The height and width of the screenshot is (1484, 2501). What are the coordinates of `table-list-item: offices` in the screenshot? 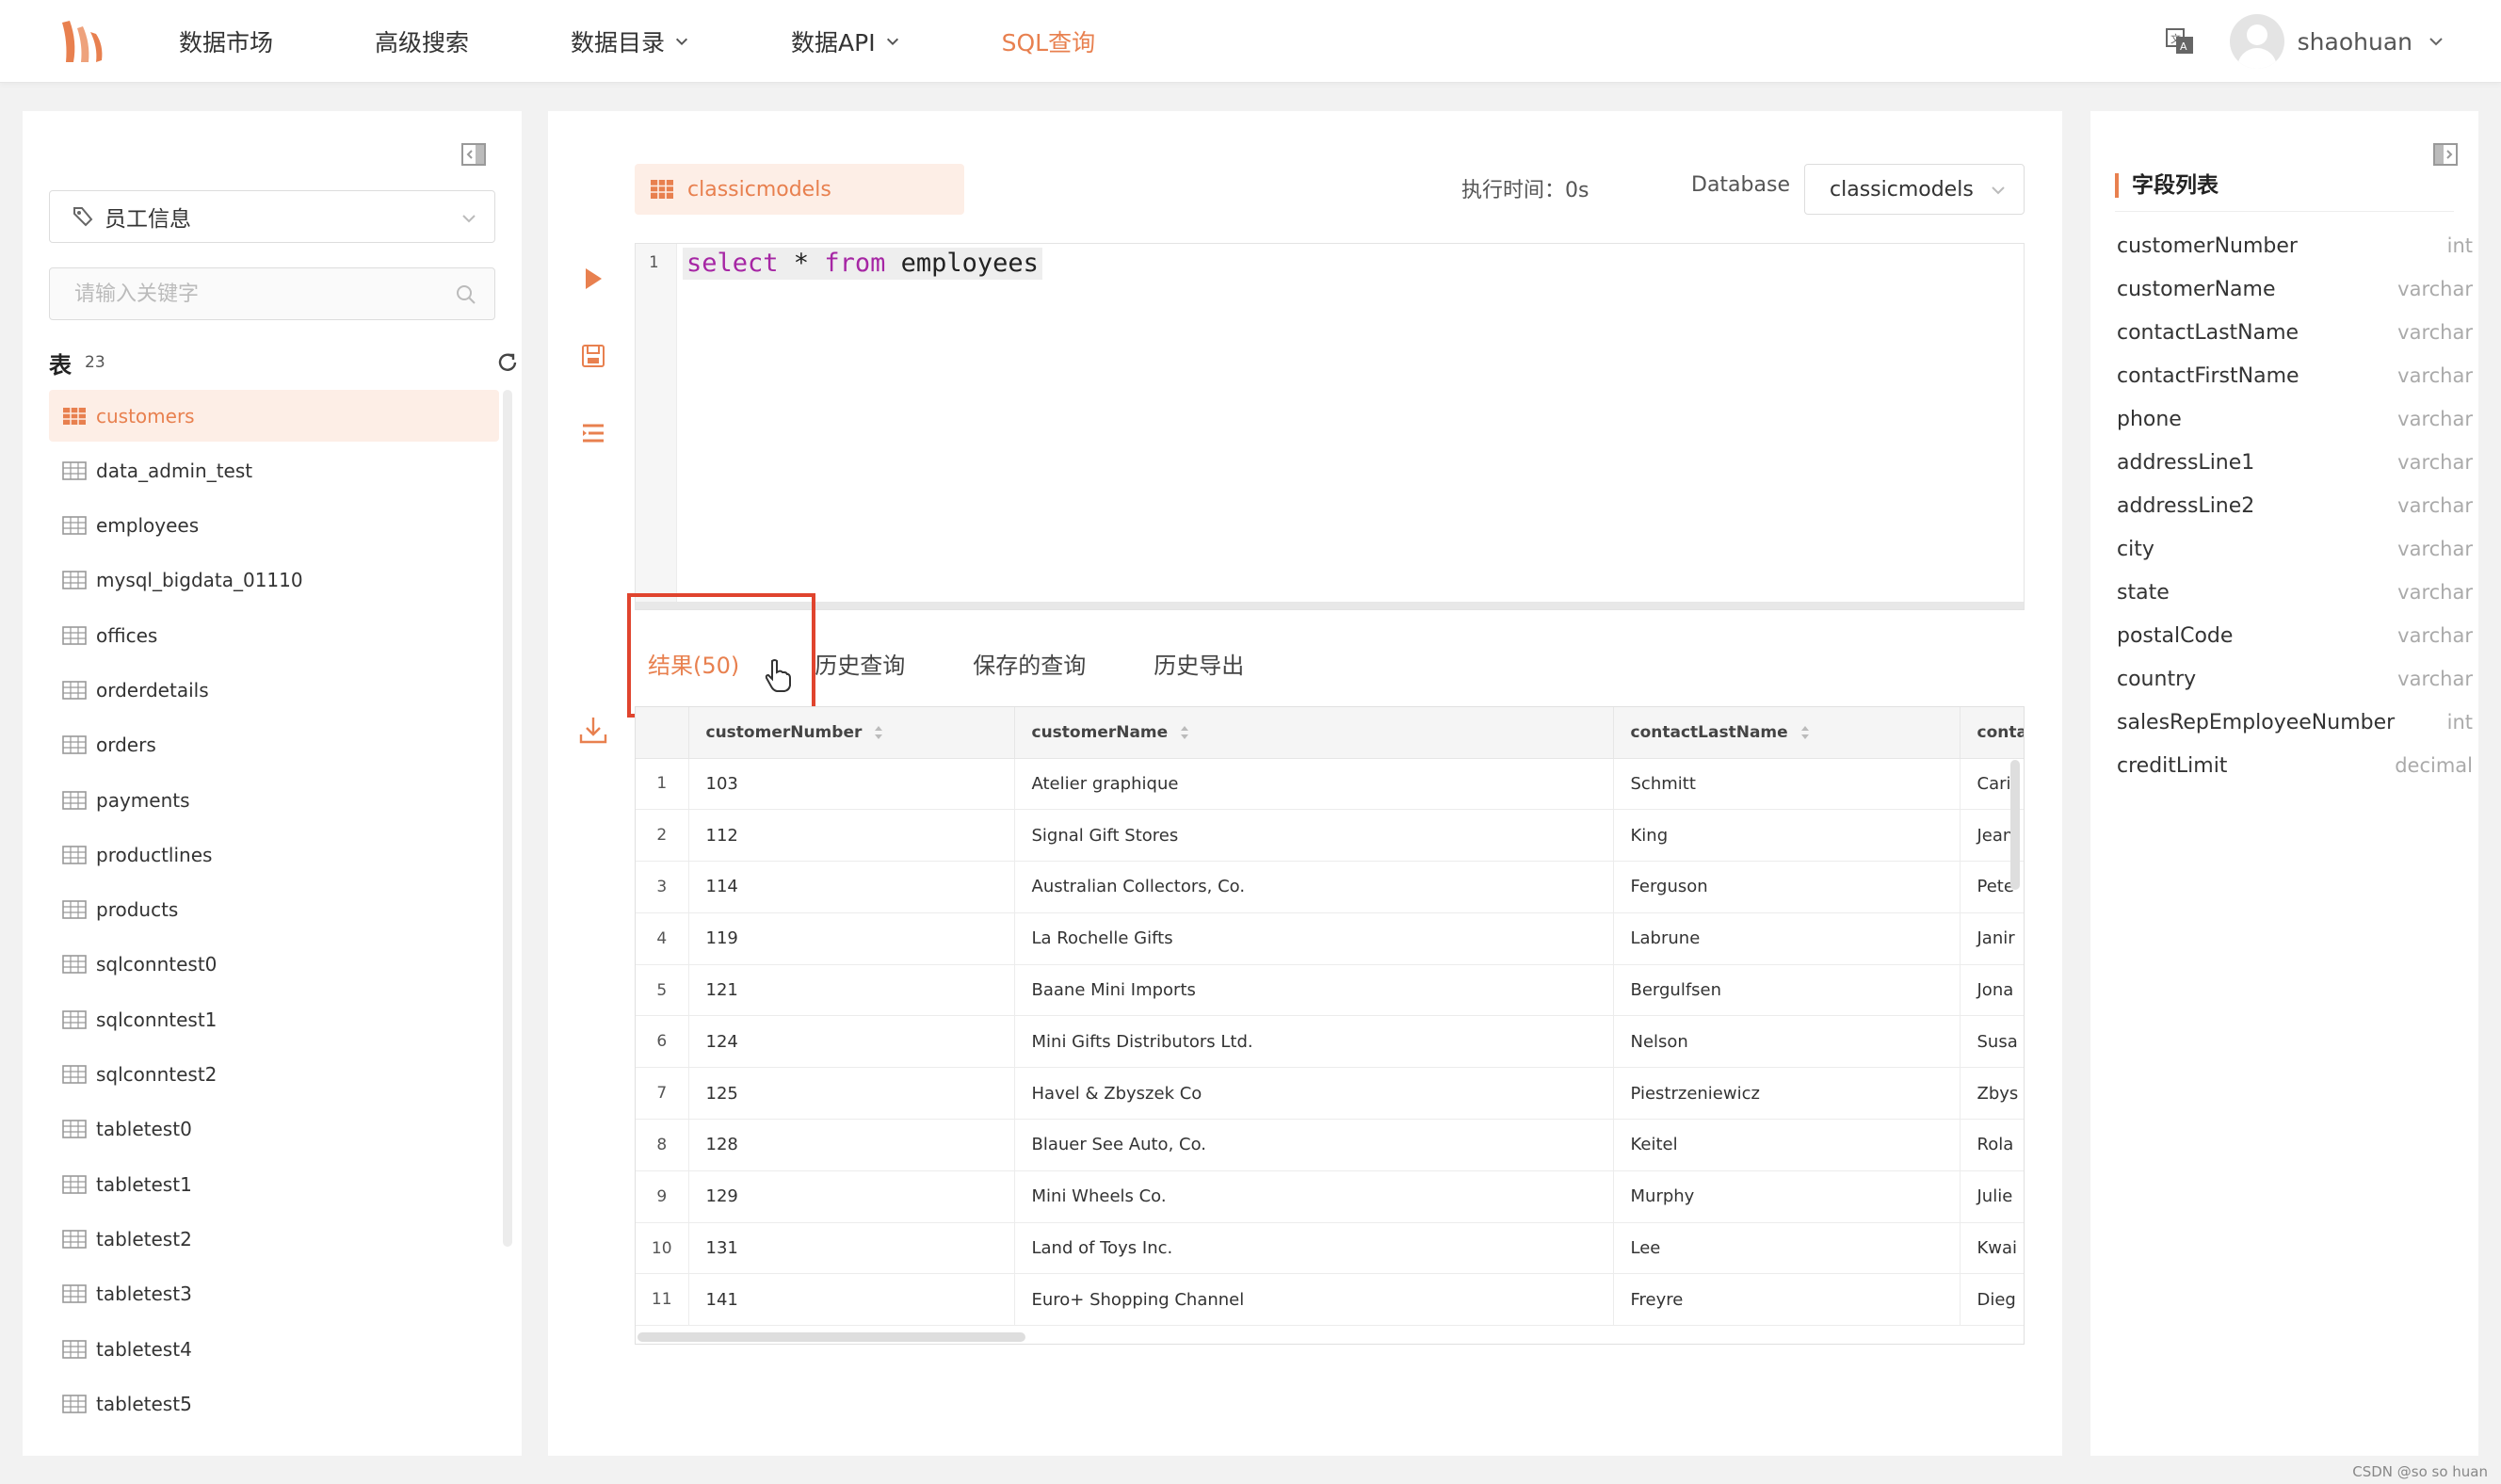 It's located at (274, 635).